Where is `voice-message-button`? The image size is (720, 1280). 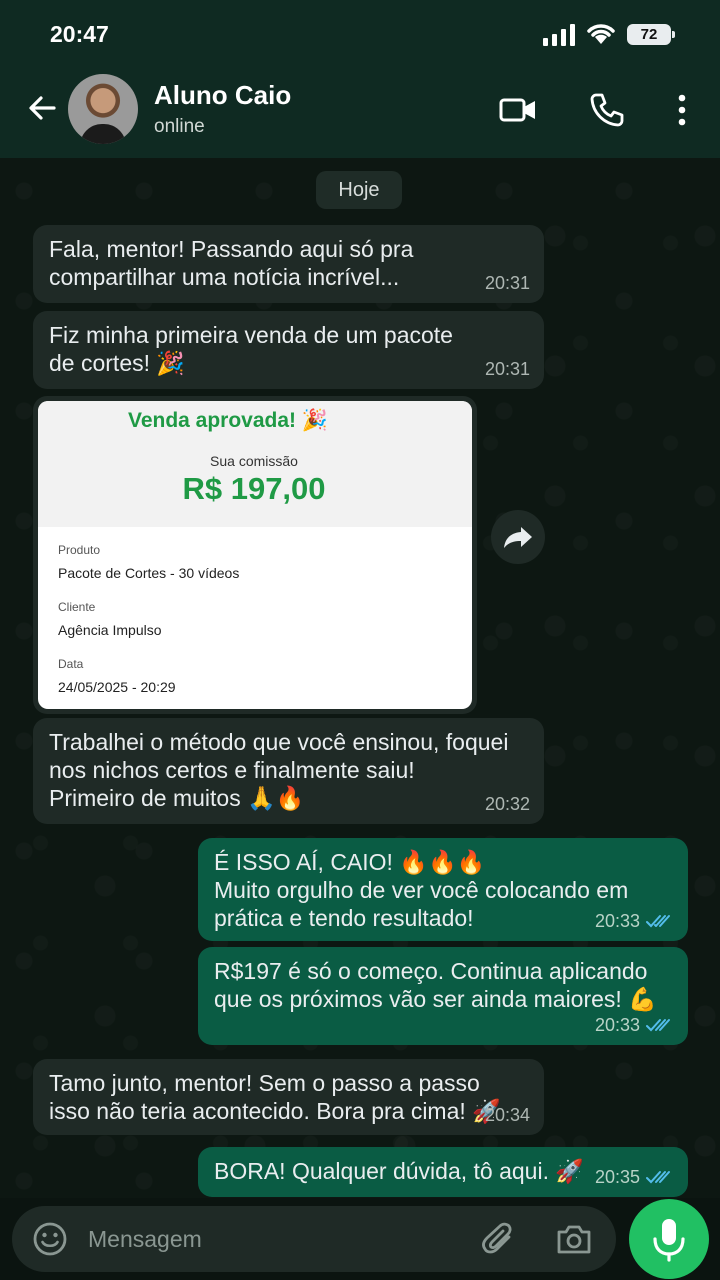
voice-message-button is located at coordinates (669, 1239).